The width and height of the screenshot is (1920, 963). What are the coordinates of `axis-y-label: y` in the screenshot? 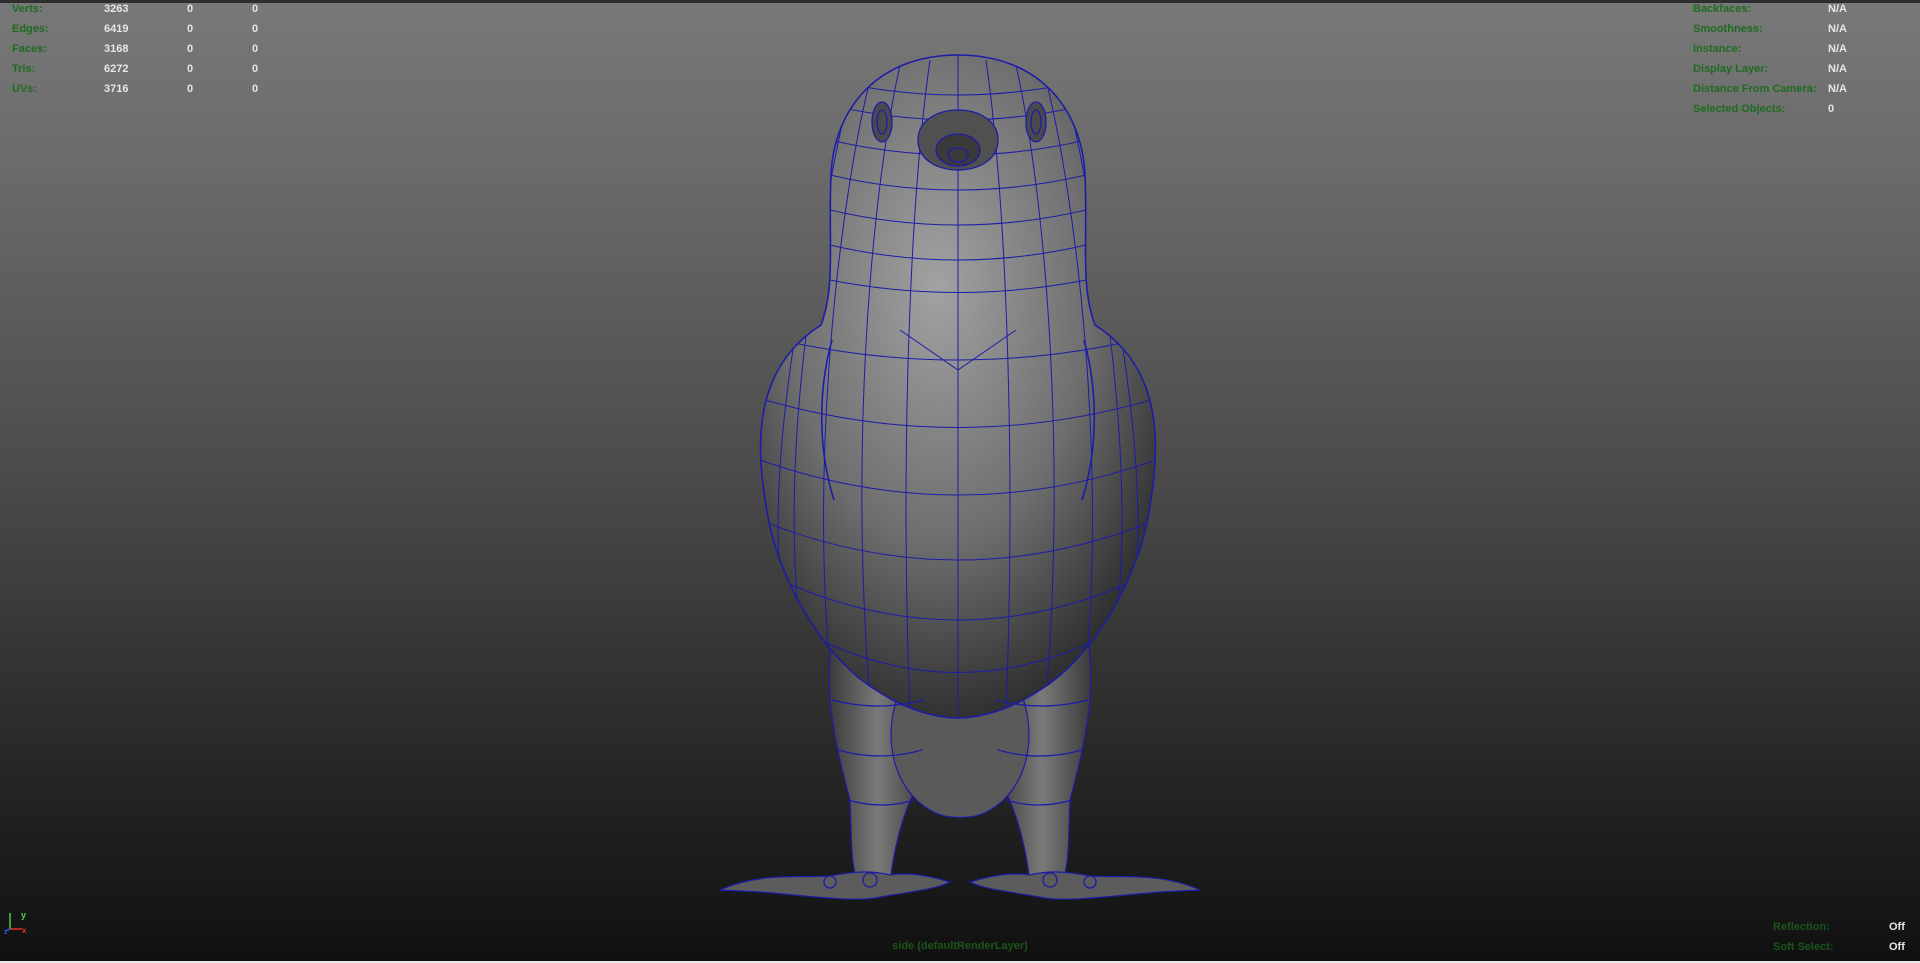 It's located at (23, 915).